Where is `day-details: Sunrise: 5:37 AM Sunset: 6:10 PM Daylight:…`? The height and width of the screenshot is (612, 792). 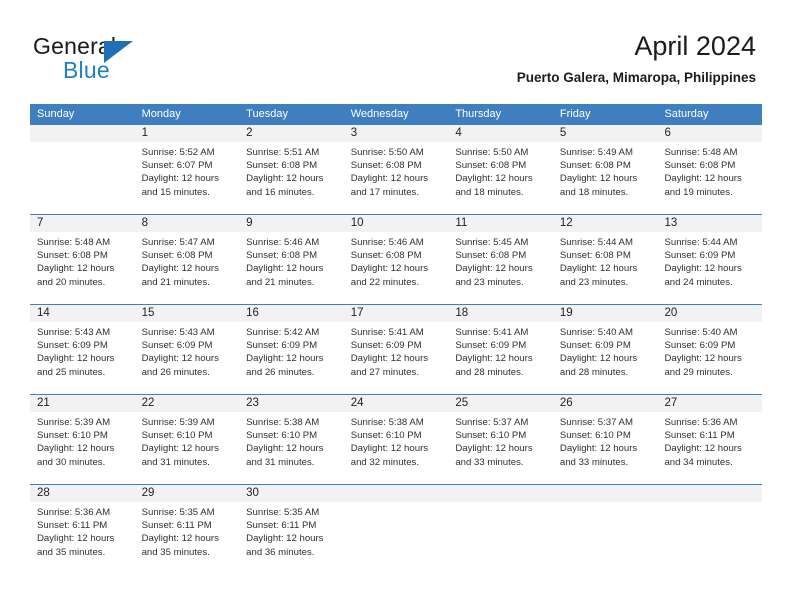
day-details: Sunrise: 5:37 AM Sunset: 6:10 PM Daylight:… is located at coordinates (500, 440).